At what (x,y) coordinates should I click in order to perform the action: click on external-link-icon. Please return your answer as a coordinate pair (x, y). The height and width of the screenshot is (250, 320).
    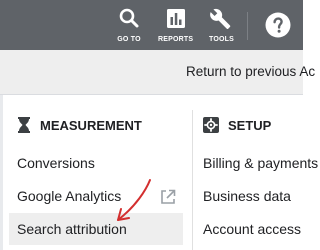
    Looking at the image, I should click on (168, 196).